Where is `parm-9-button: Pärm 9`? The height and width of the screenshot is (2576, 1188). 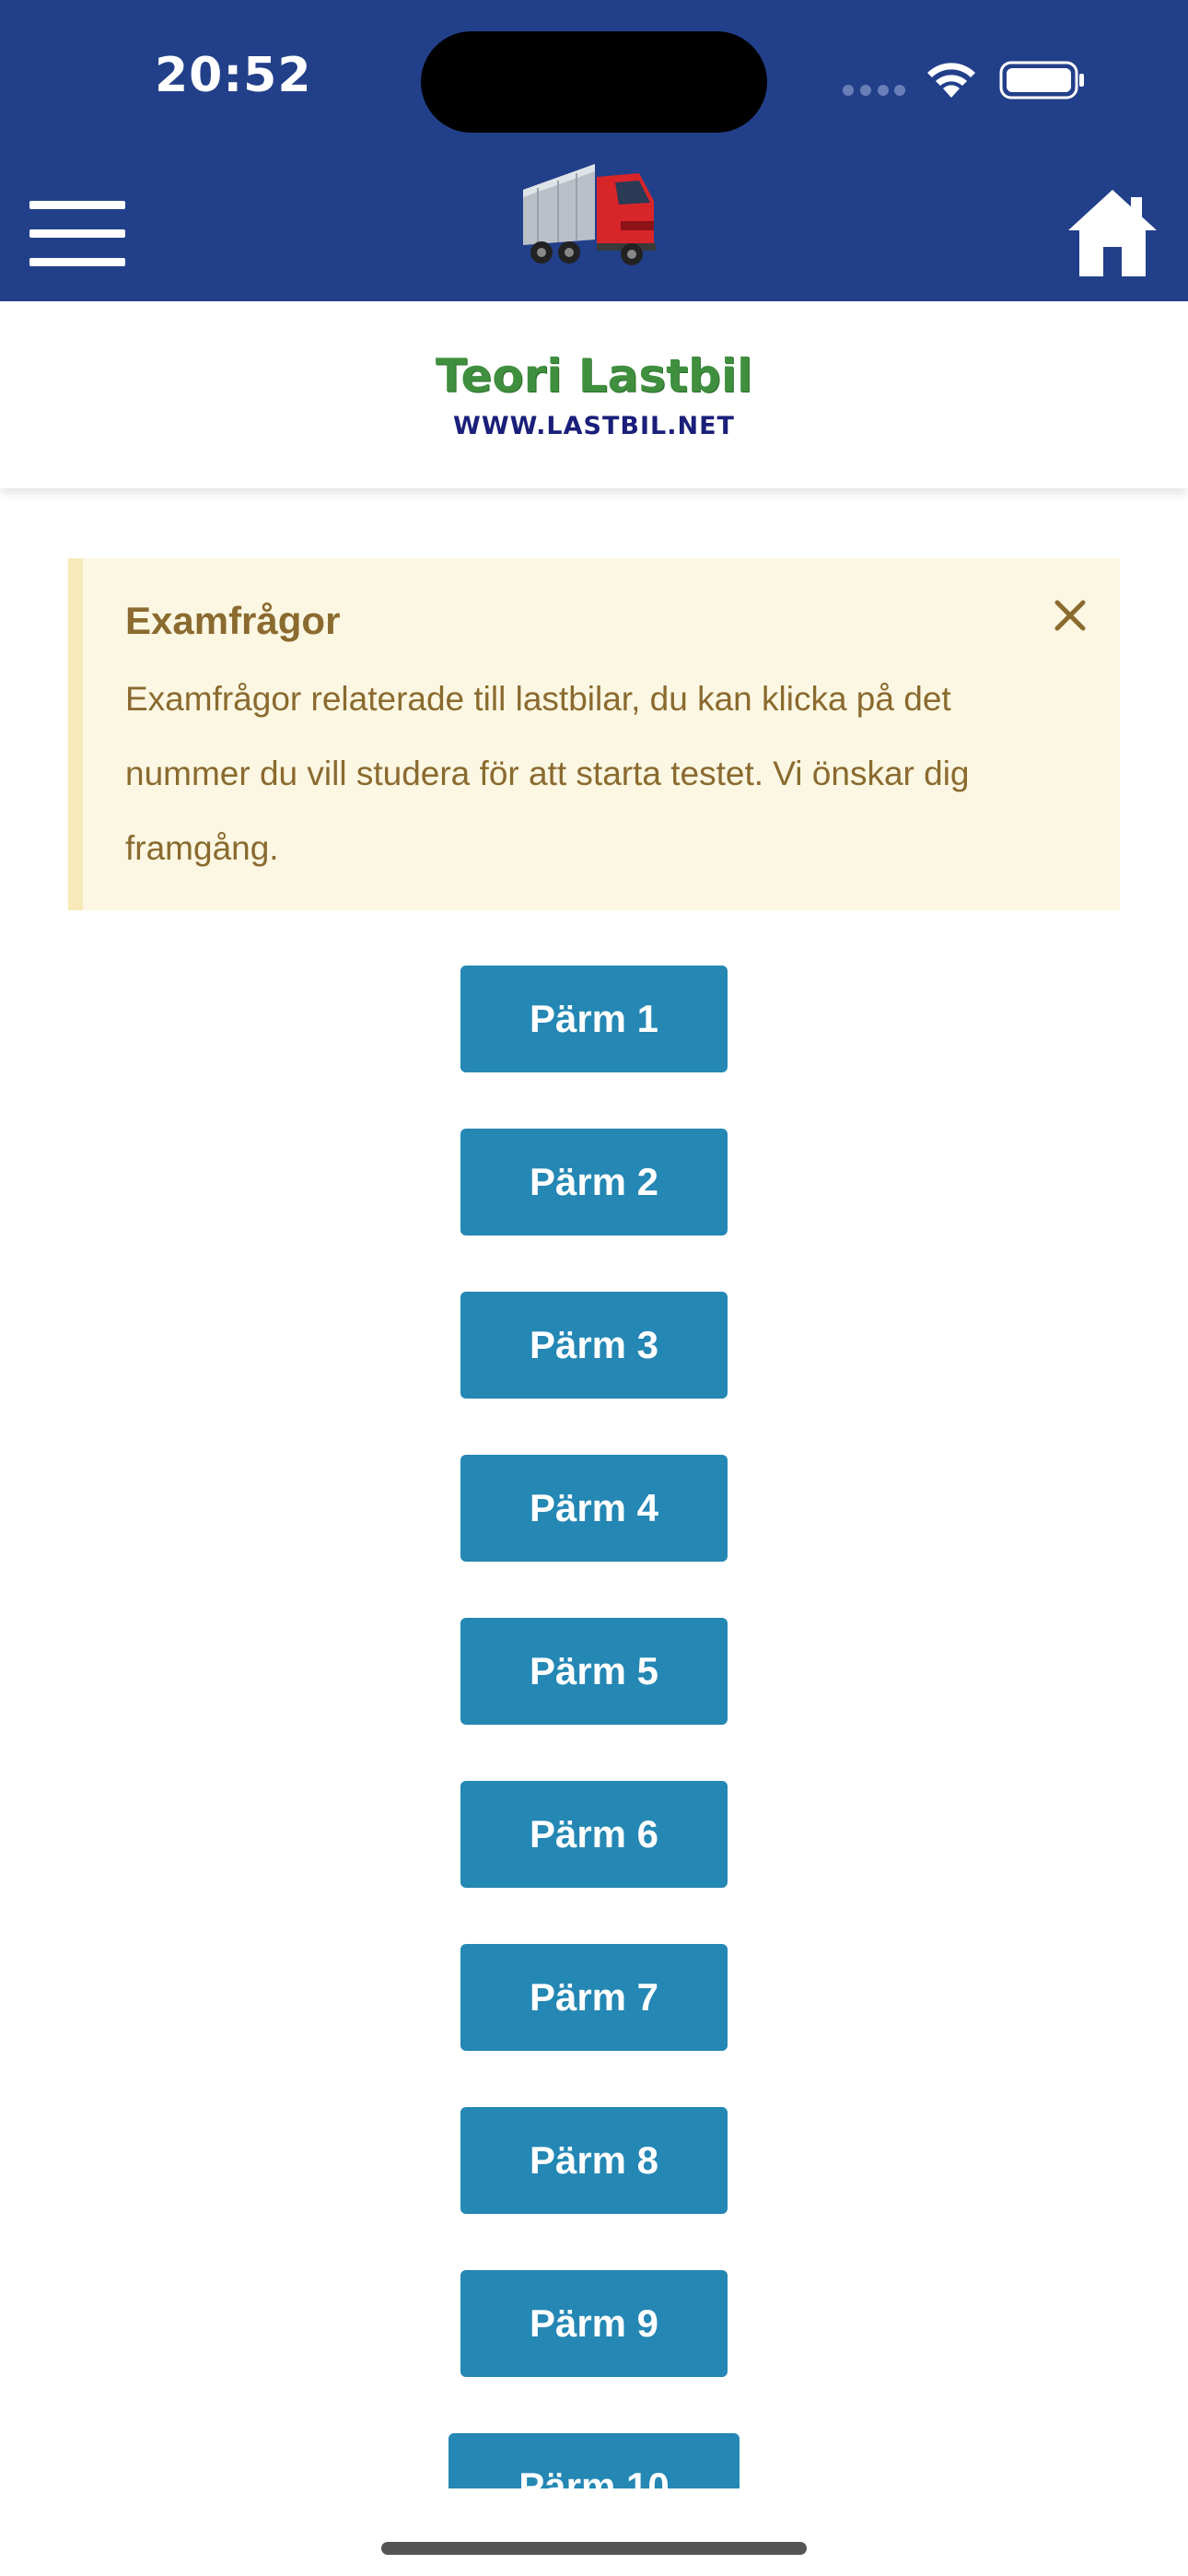
parm-9-button: Pärm 9 is located at coordinates (594, 2323).